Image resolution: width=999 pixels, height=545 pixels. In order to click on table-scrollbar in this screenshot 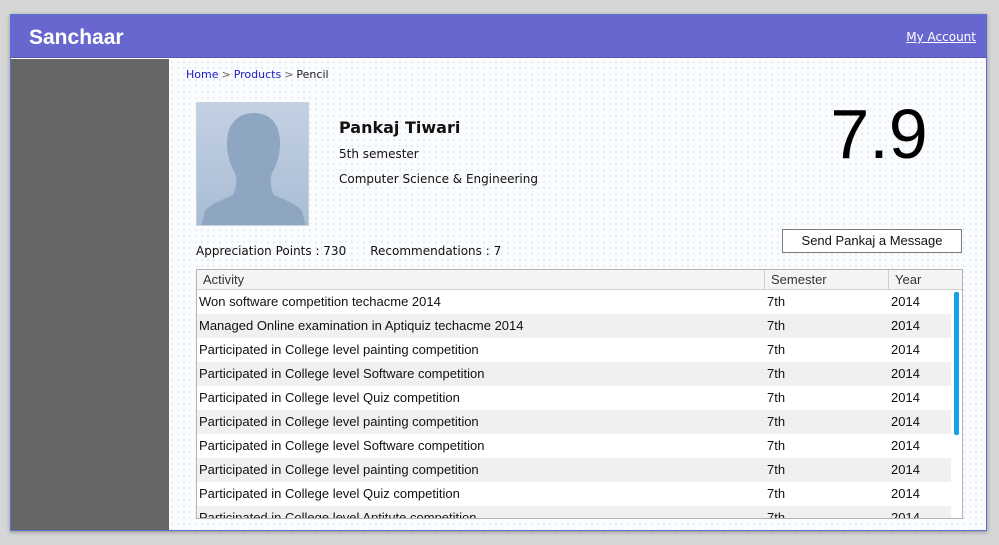, I will do `click(956, 363)`.